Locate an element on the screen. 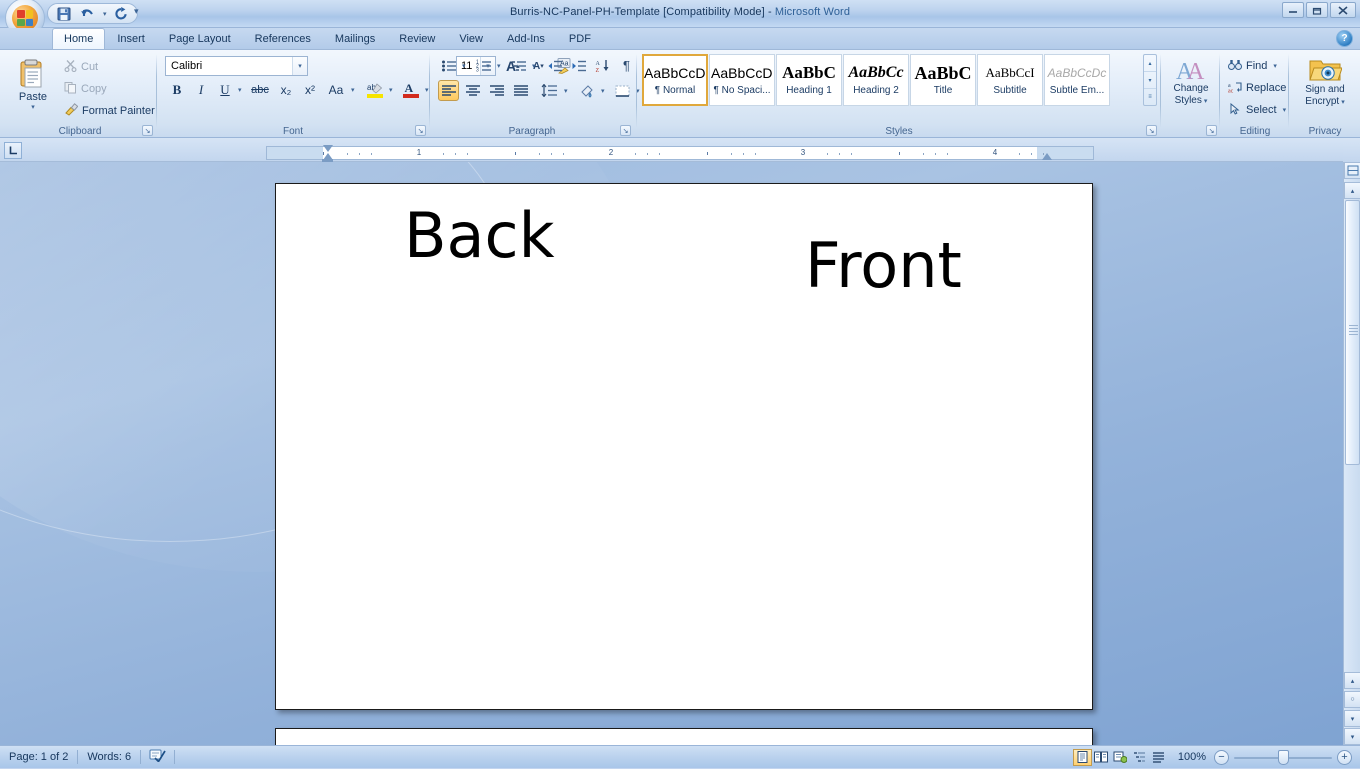 Image resolution: width=1360 pixels, height=769 pixels. zoom-level: 100% is located at coordinates (1191, 757).